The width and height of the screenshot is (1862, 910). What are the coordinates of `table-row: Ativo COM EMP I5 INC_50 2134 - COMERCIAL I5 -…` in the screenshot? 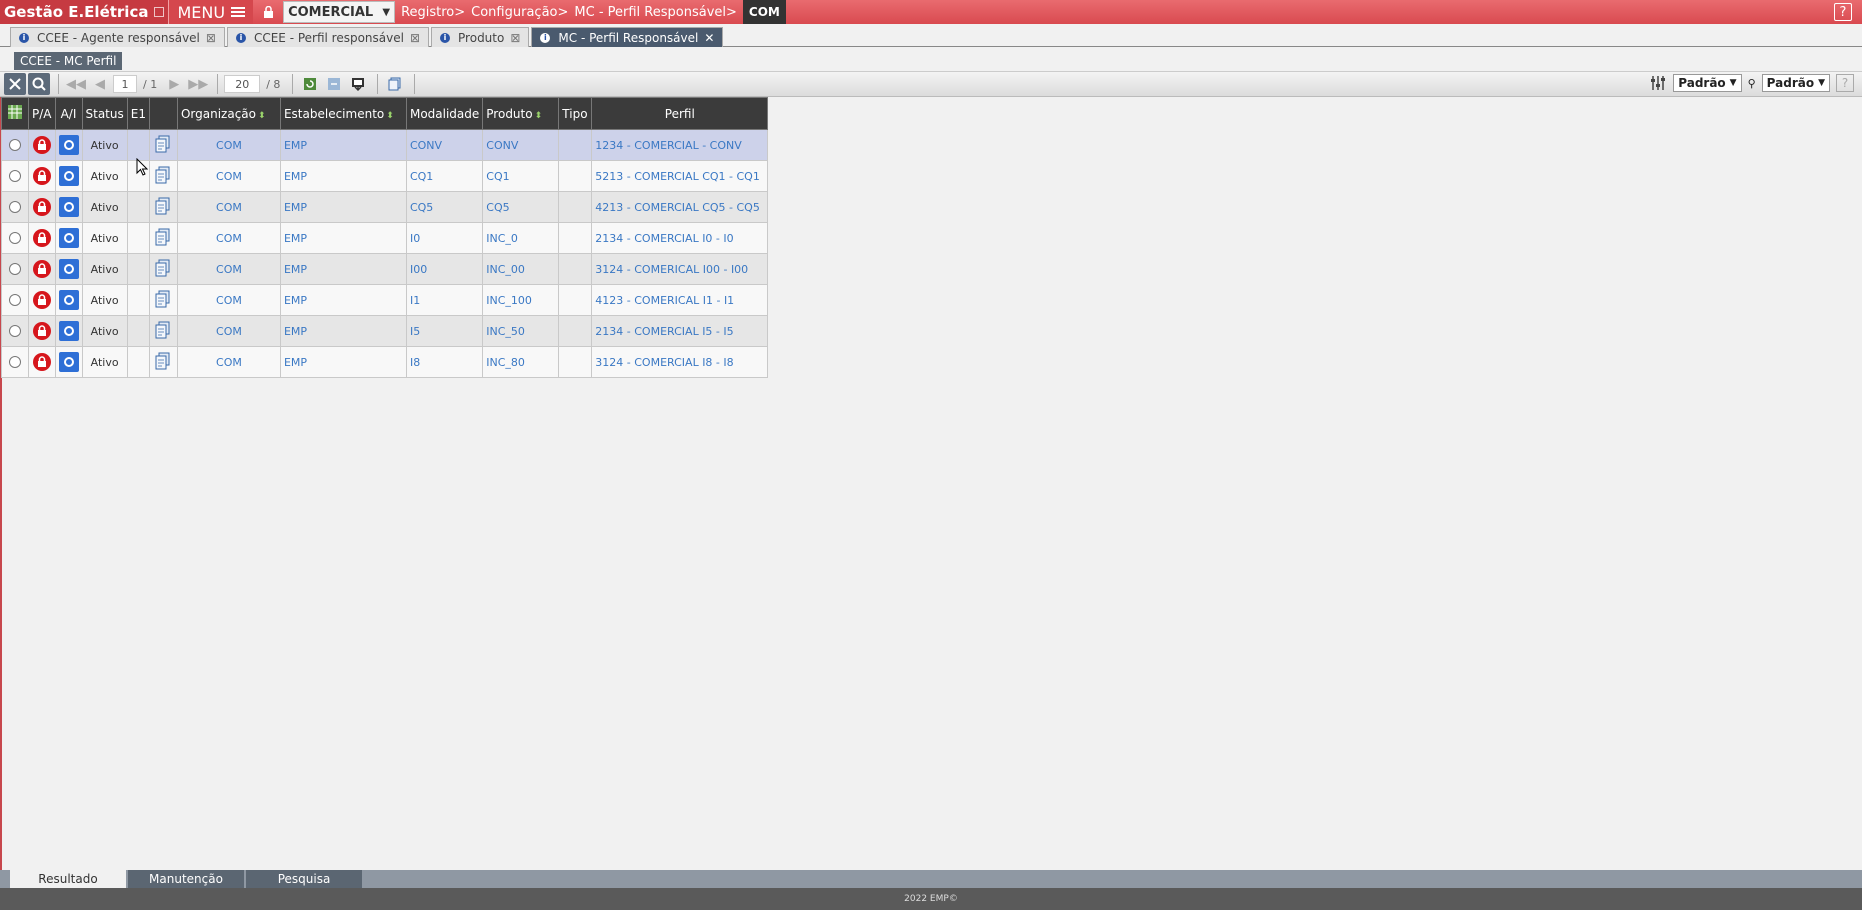 It's located at (385, 331).